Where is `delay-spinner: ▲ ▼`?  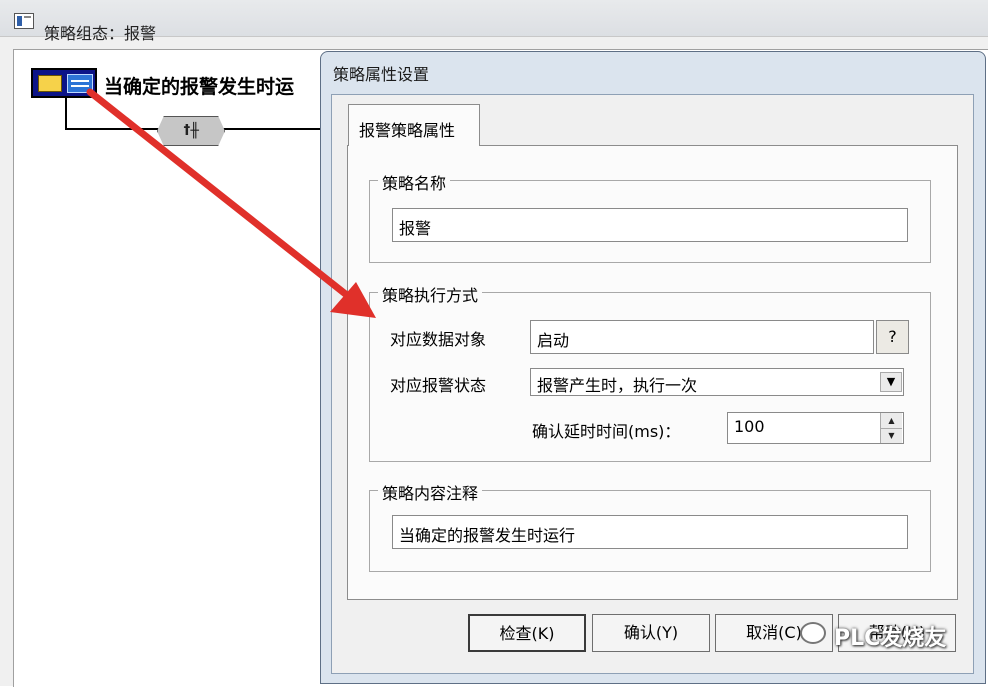 delay-spinner: ▲ ▼ is located at coordinates (891, 428).